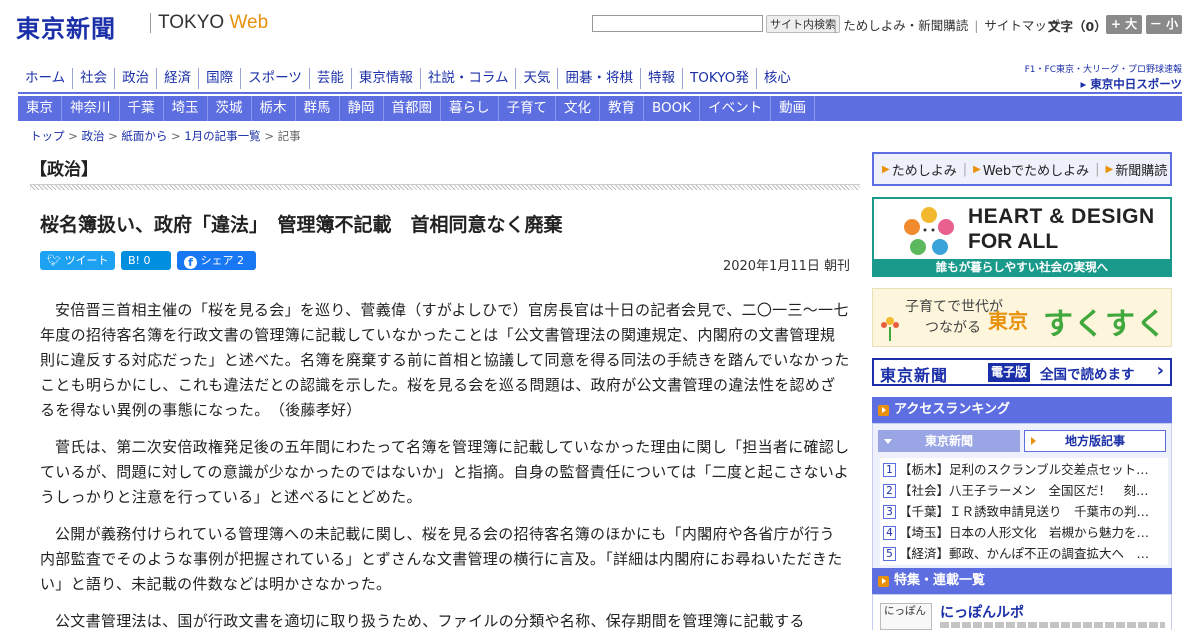 The height and width of the screenshot is (630, 1200). I want to click on breadcrumb-politics: 政治, so click(92, 136).